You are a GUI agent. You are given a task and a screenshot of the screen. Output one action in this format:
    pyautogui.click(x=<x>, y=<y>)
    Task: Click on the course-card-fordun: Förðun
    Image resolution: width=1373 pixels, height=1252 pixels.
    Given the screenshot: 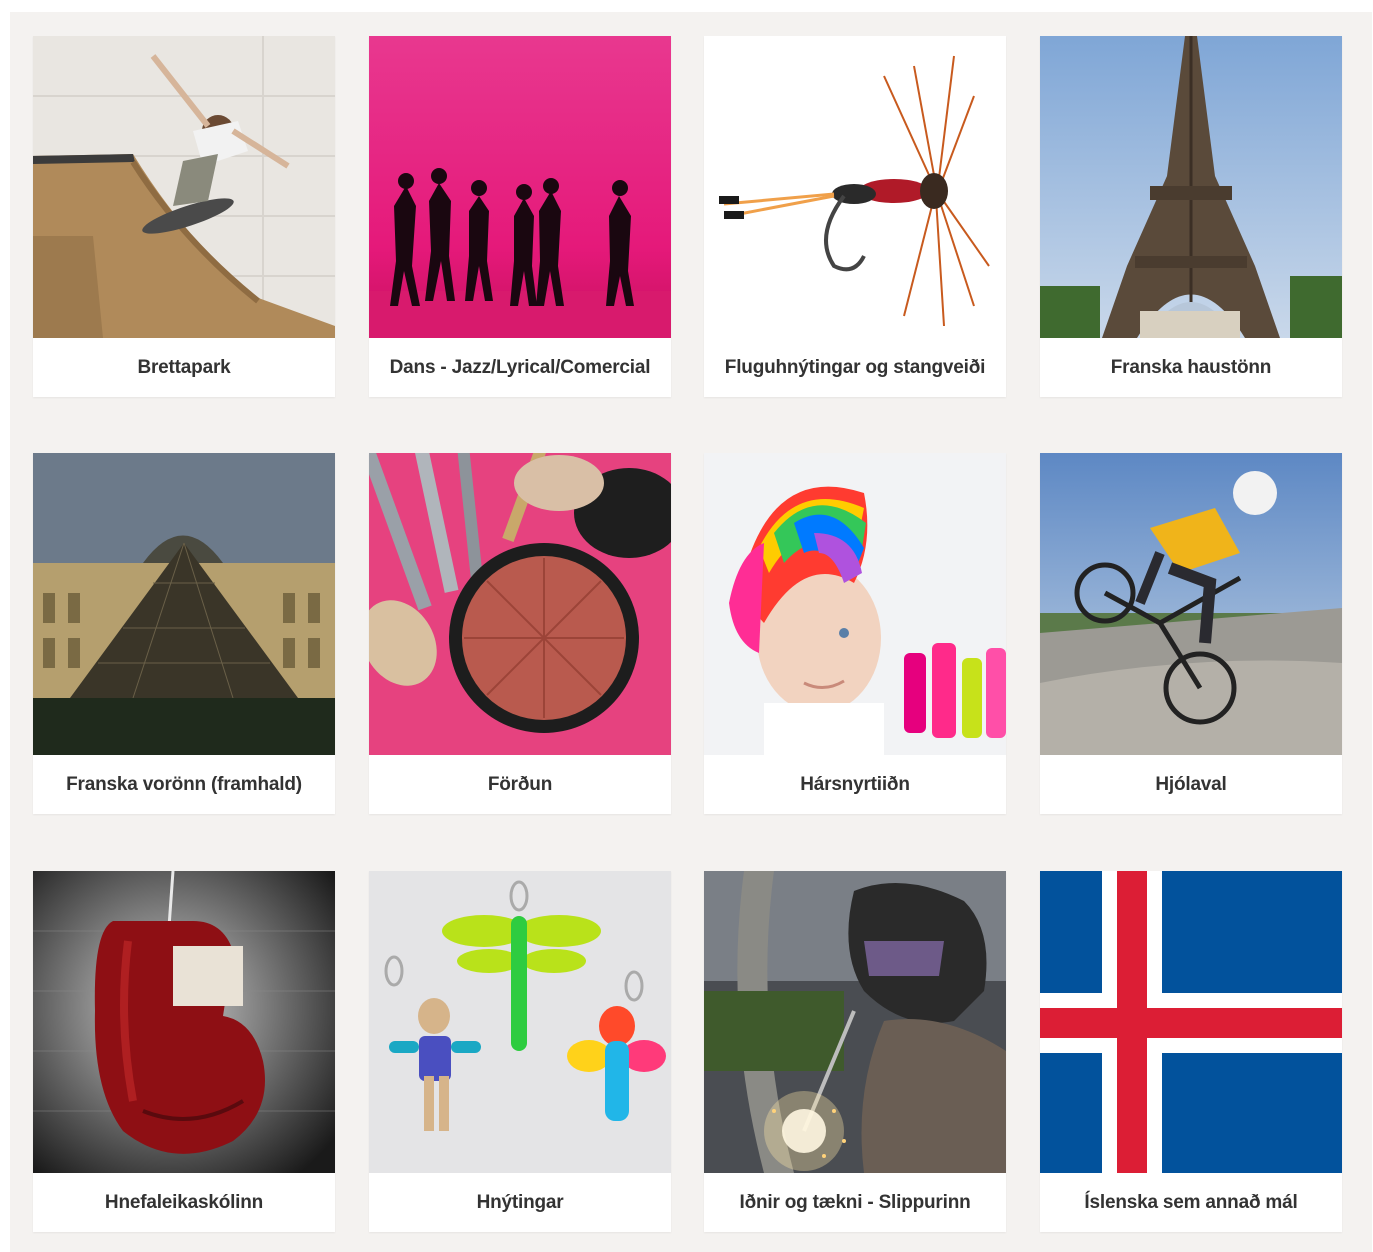 What is the action you would take?
    pyautogui.click(x=520, y=633)
    